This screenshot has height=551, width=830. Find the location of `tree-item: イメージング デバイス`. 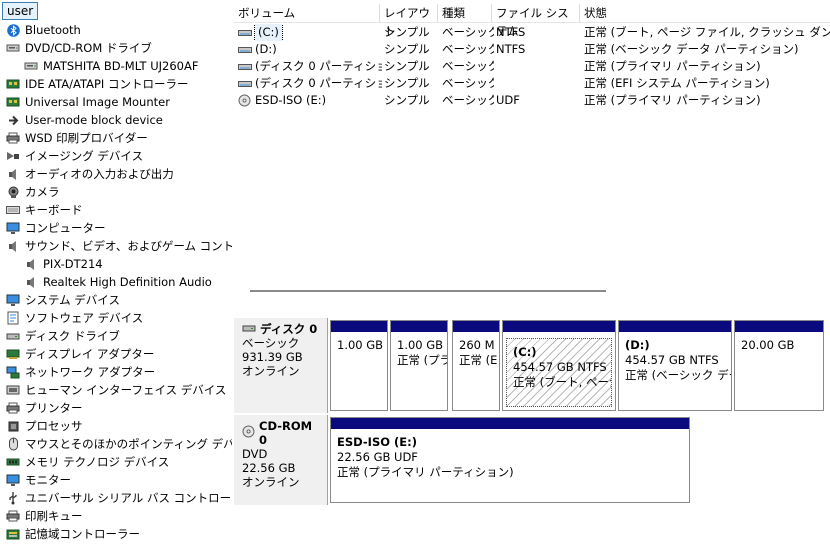

tree-item: イメージング デバイス is located at coordinates (74, 156).